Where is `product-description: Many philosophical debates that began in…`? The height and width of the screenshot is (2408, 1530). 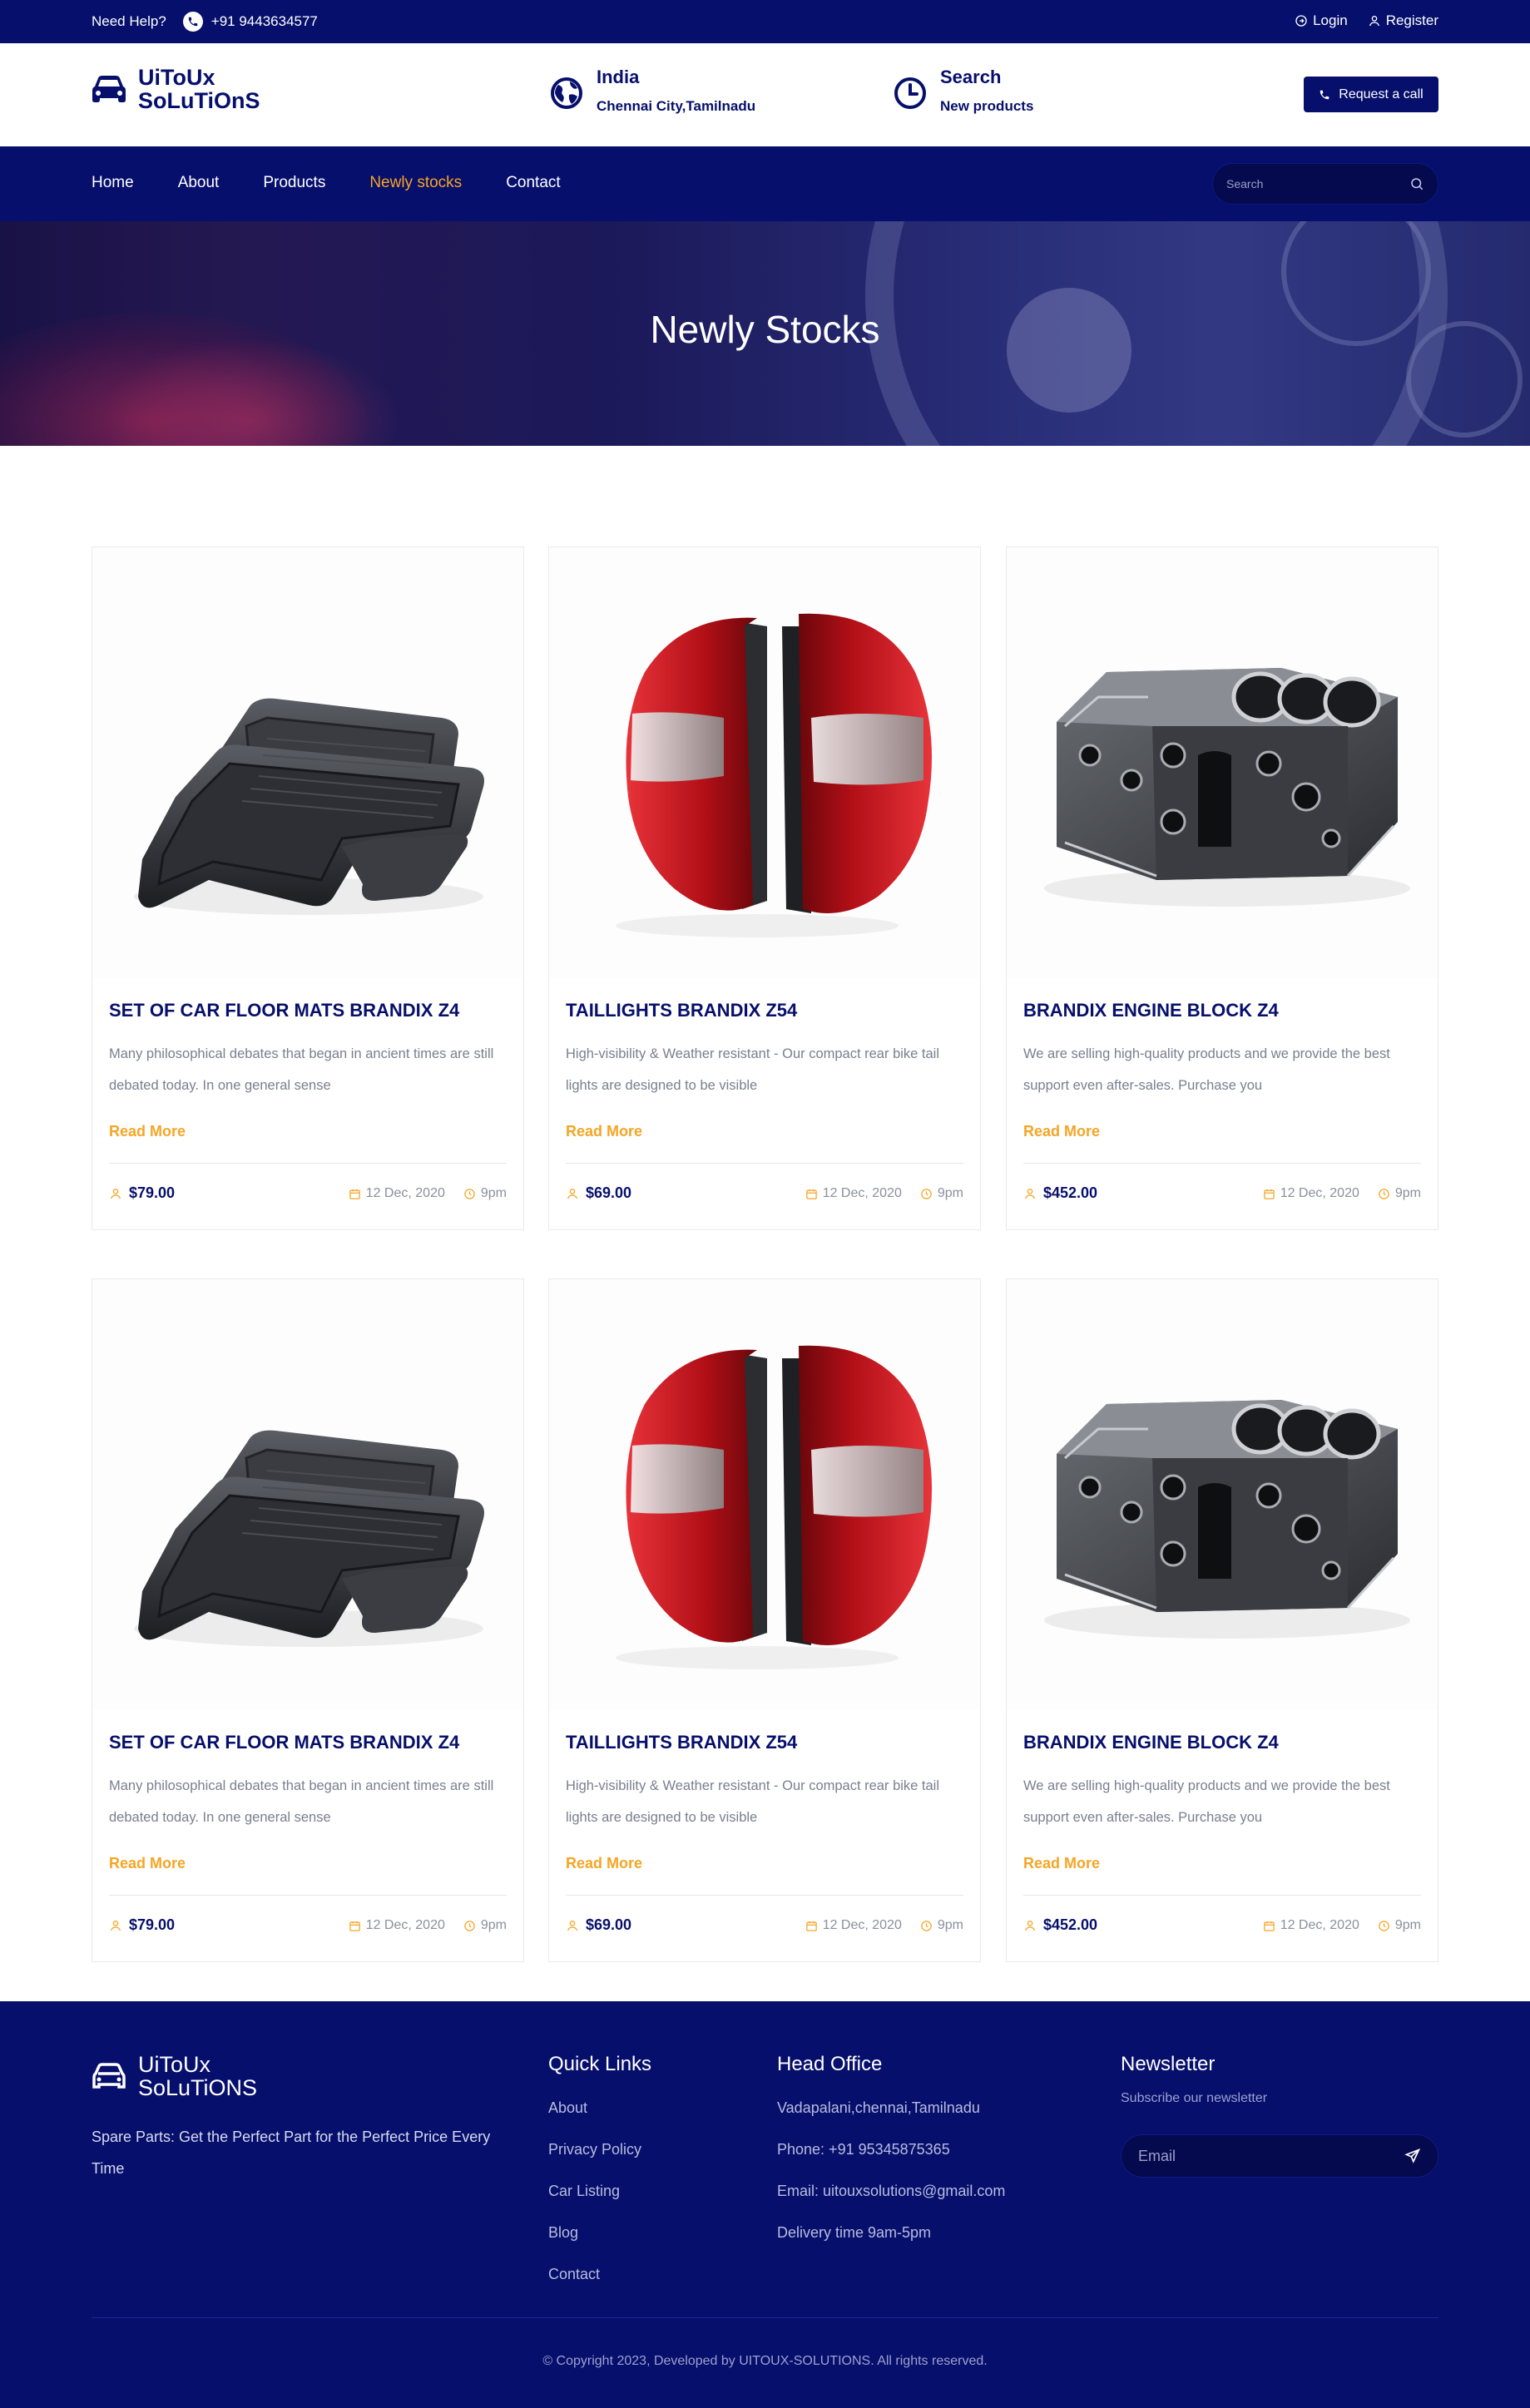
product-description: Many philosophical debates that began in… is located at coordinates (301, 1801).